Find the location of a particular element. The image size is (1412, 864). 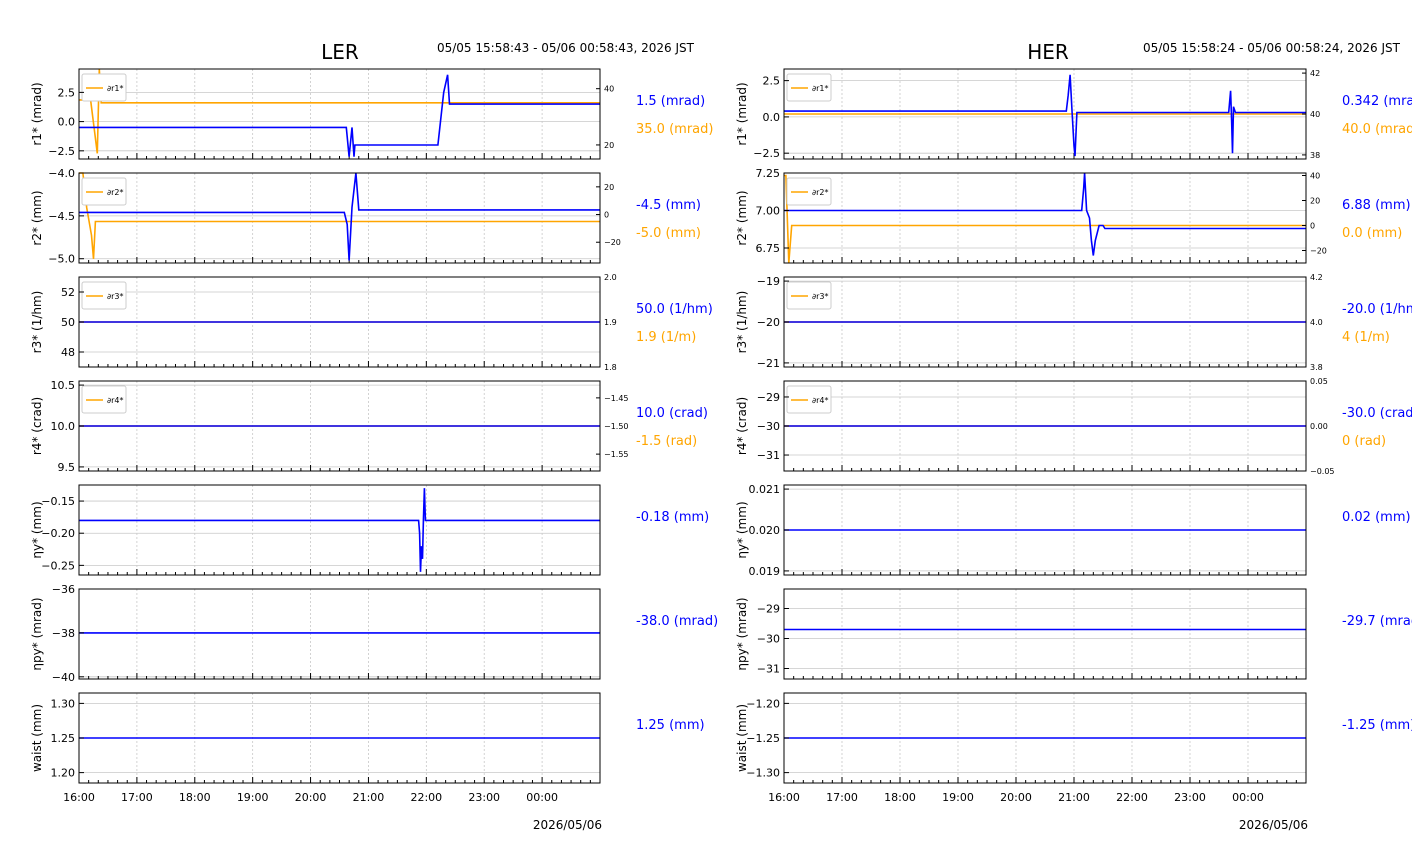

legend-label: ∂r3* is located at coordinates (820, 296).